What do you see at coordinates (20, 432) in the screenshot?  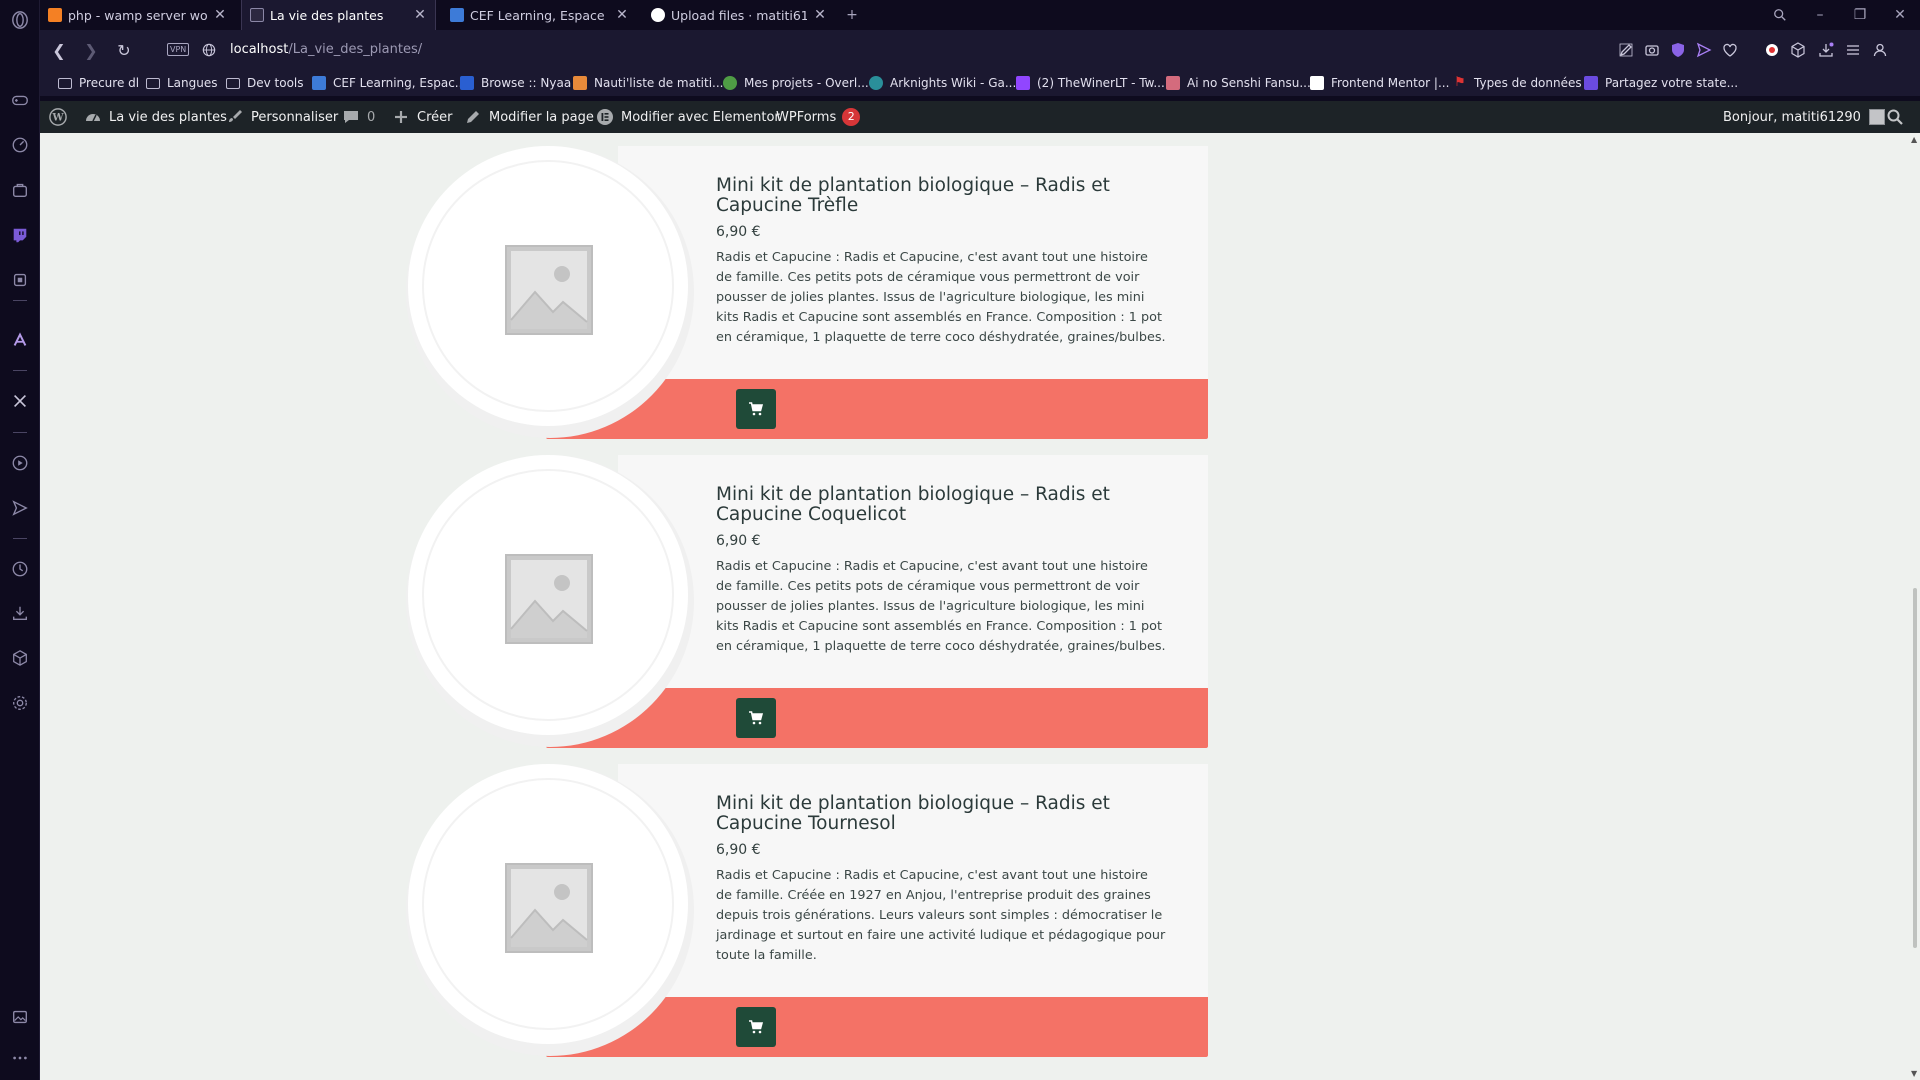 I see `sidebar-separator` at bounding box center [20, 432].